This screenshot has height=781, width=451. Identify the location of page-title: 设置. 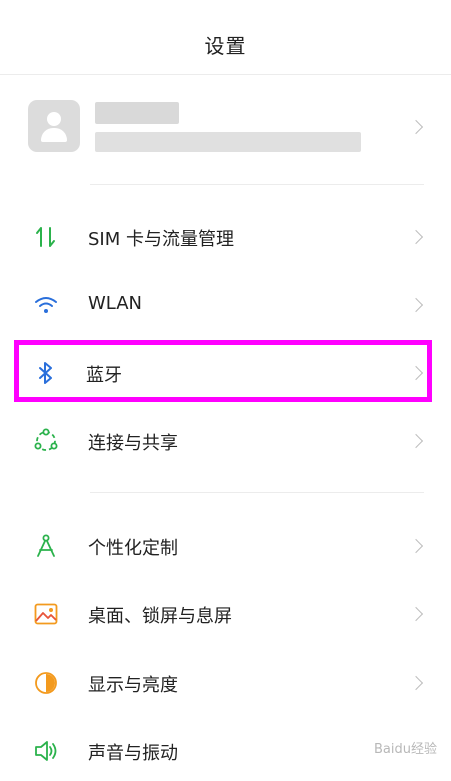
(225, 46).